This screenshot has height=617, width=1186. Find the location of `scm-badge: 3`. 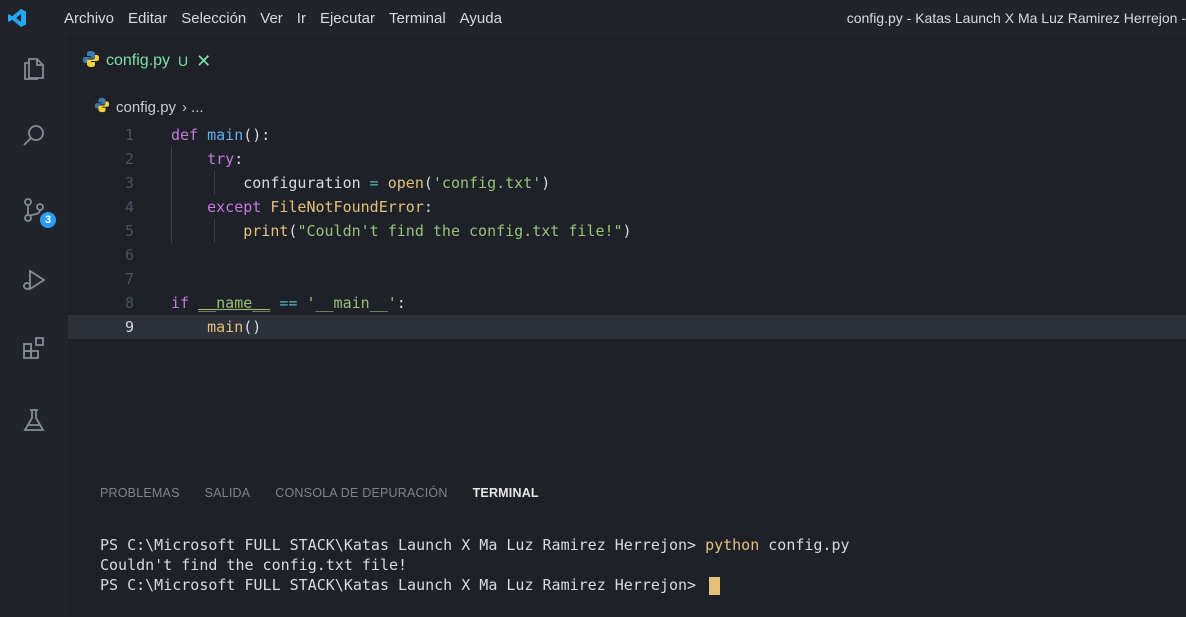

scm-badge: 3 is located at coordinates (48, 220).